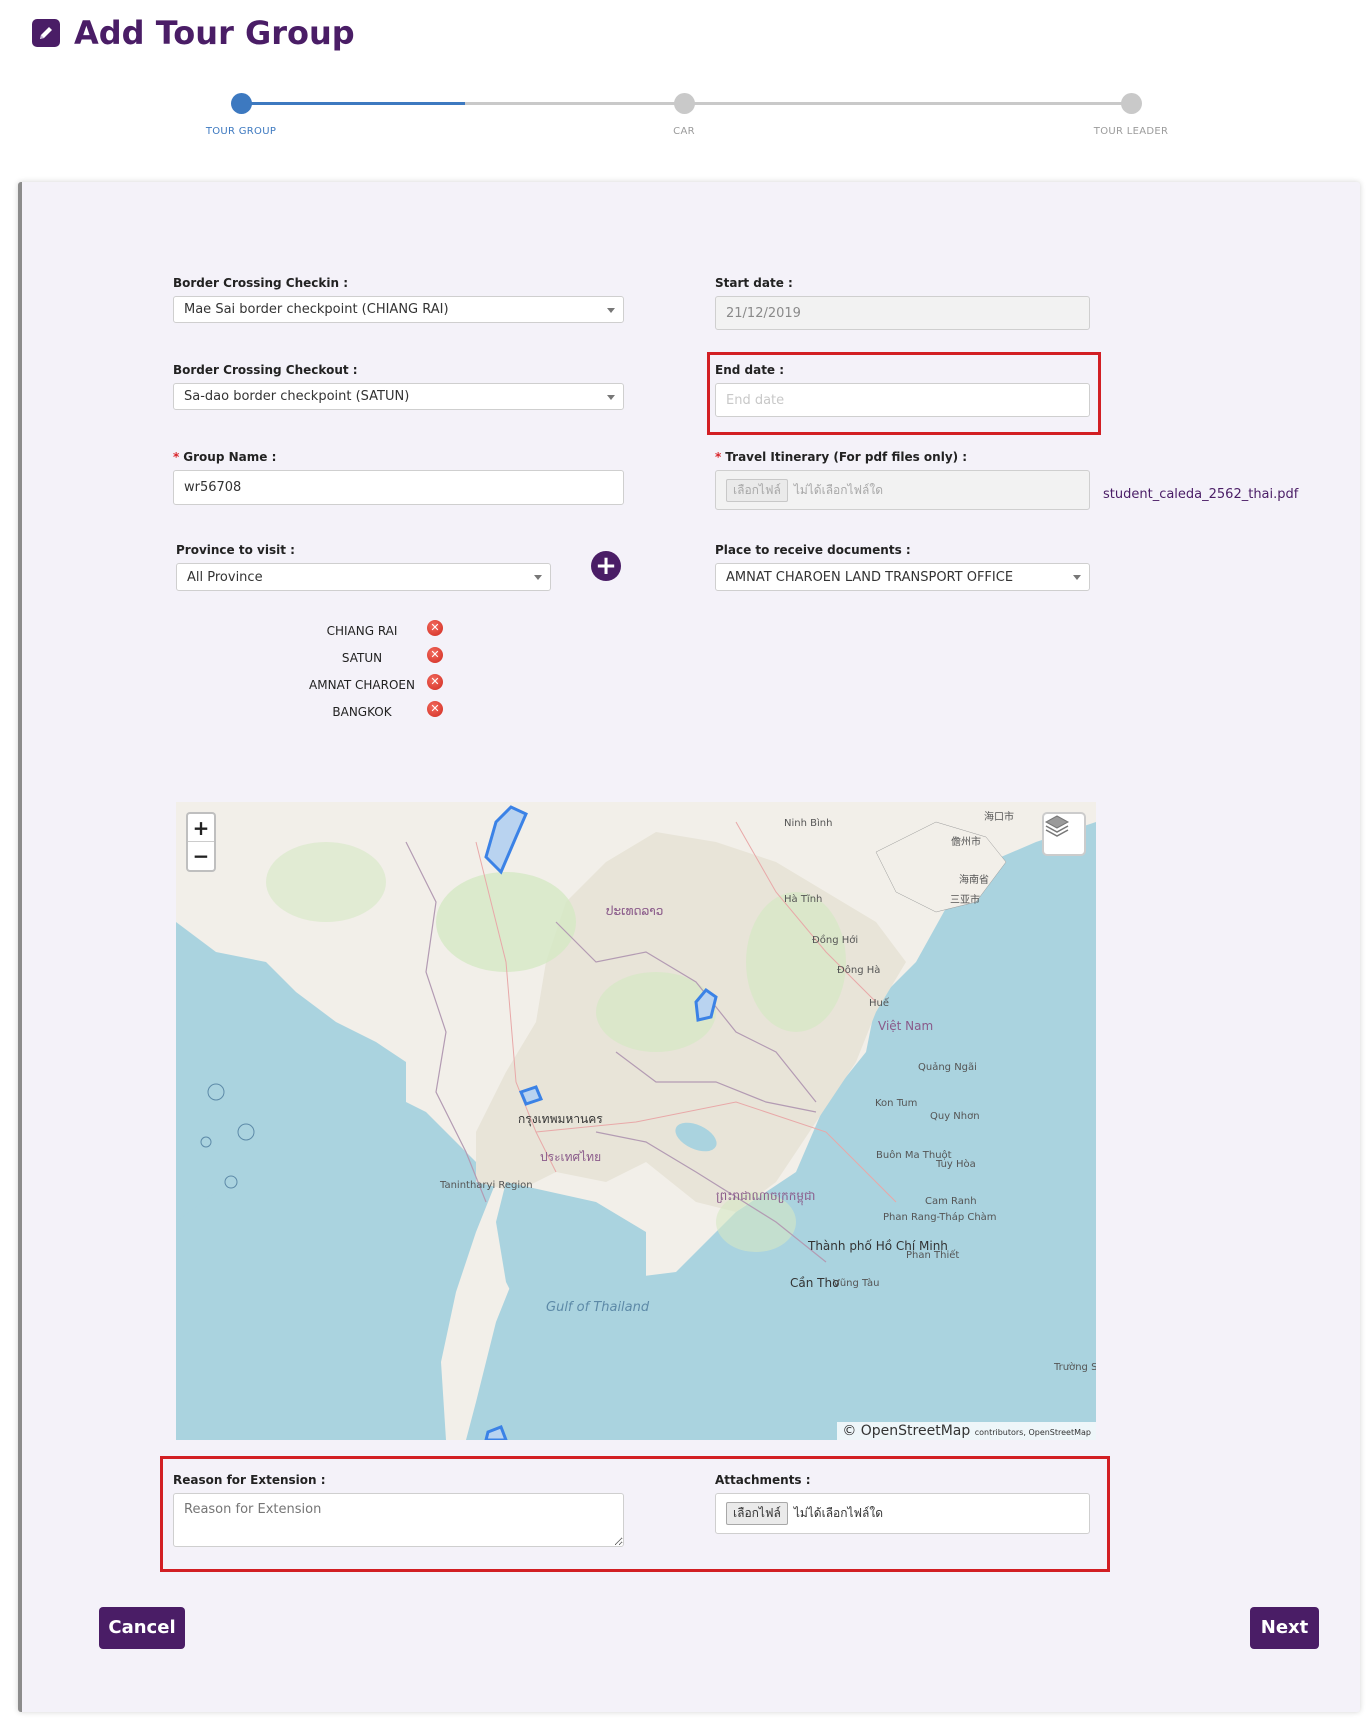 This screenshot has width=1370, height=1724. Describe the element at coordinates (635, 1514) in the screenshot. I see `extension-highlight` at that location.